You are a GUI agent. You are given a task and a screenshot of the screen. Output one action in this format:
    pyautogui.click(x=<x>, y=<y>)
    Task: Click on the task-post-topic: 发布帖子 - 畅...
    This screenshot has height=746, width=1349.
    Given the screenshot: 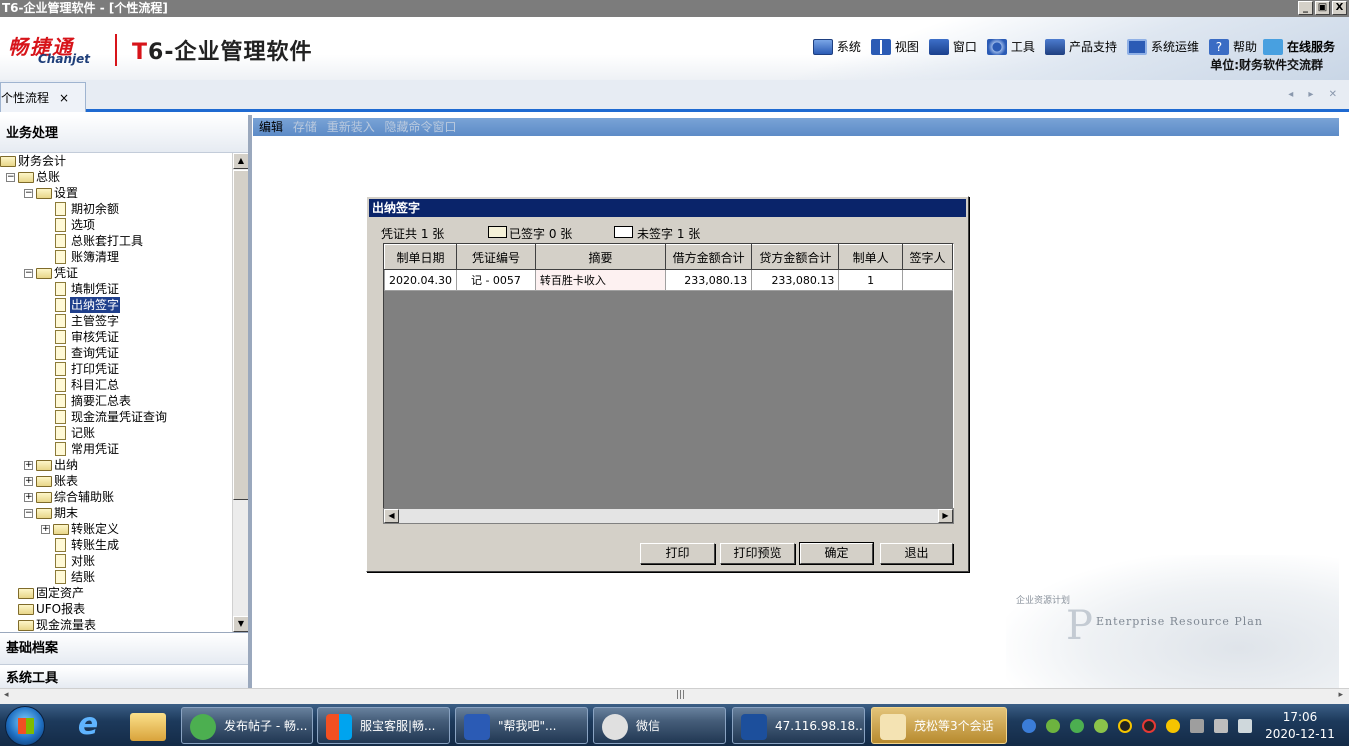 What is the action you would take?
    pyautogui.click(x=247, y=725)
    